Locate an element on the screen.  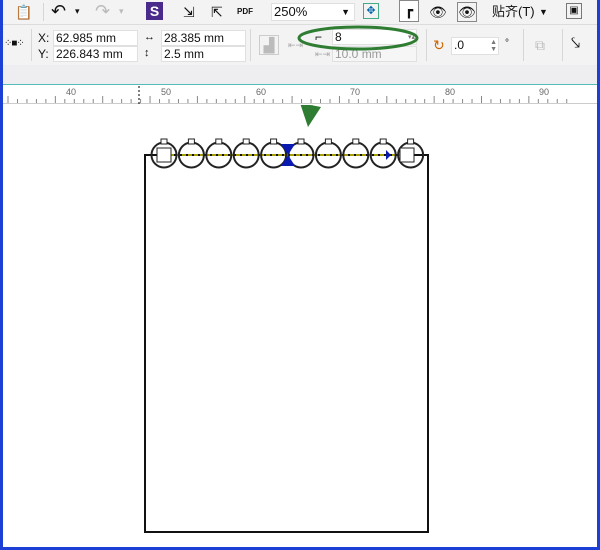
ruler-label: 80 is located at coordinates (450, 92).